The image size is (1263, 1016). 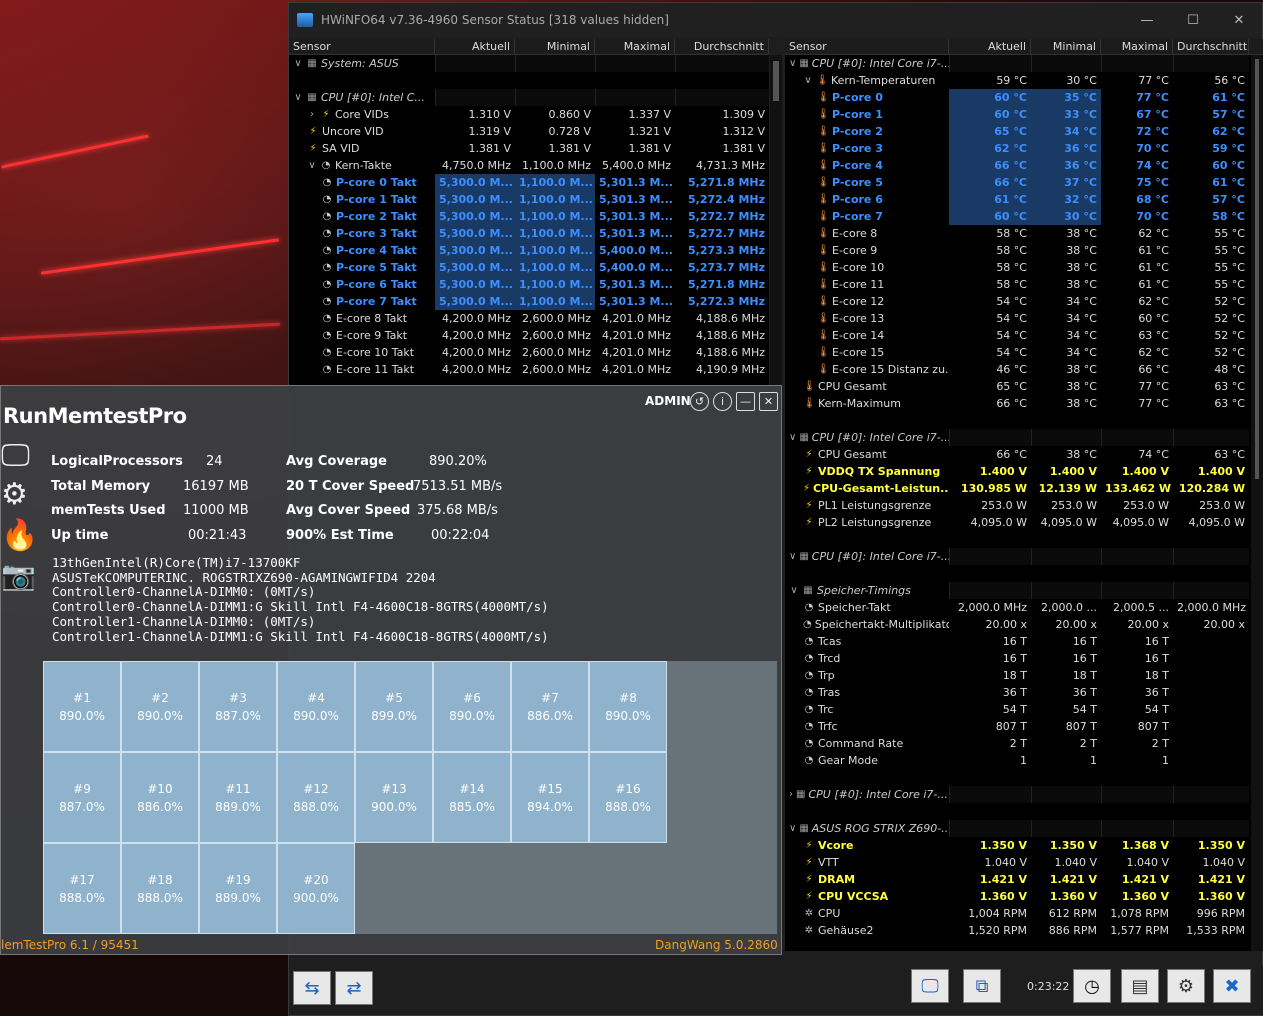 I want to click on thread-cell: #10 886.0%, so click(x=160, y=797).